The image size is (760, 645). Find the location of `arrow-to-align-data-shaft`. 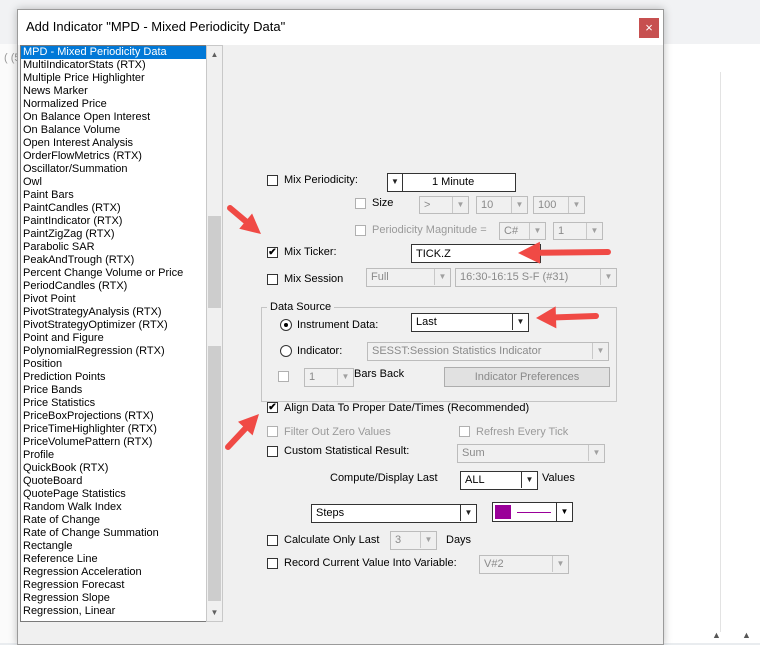

arrow-to-align-data-shaft is located at coordinates (237, 437).